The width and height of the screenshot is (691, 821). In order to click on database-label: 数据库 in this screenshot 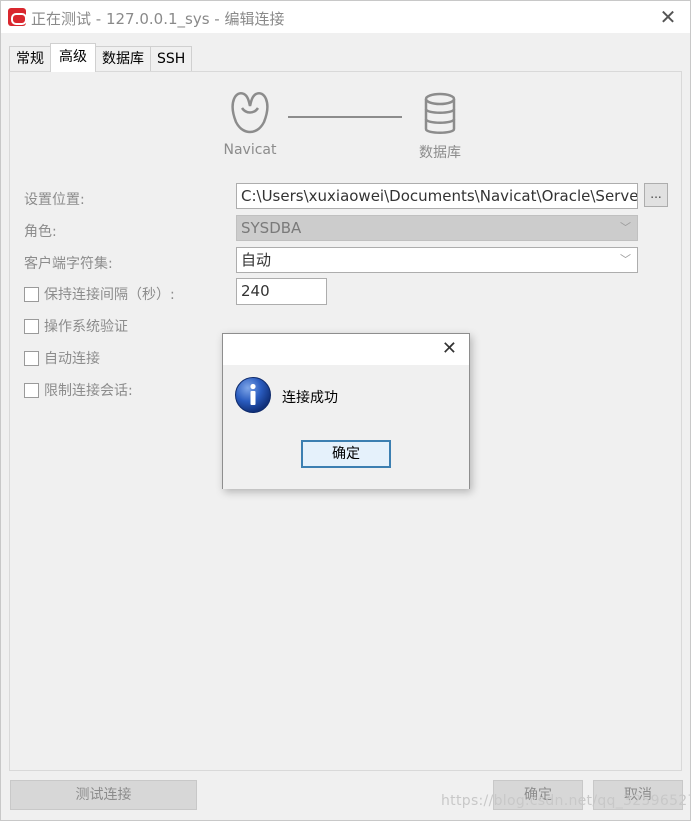, I will do `click(440, 153)`.